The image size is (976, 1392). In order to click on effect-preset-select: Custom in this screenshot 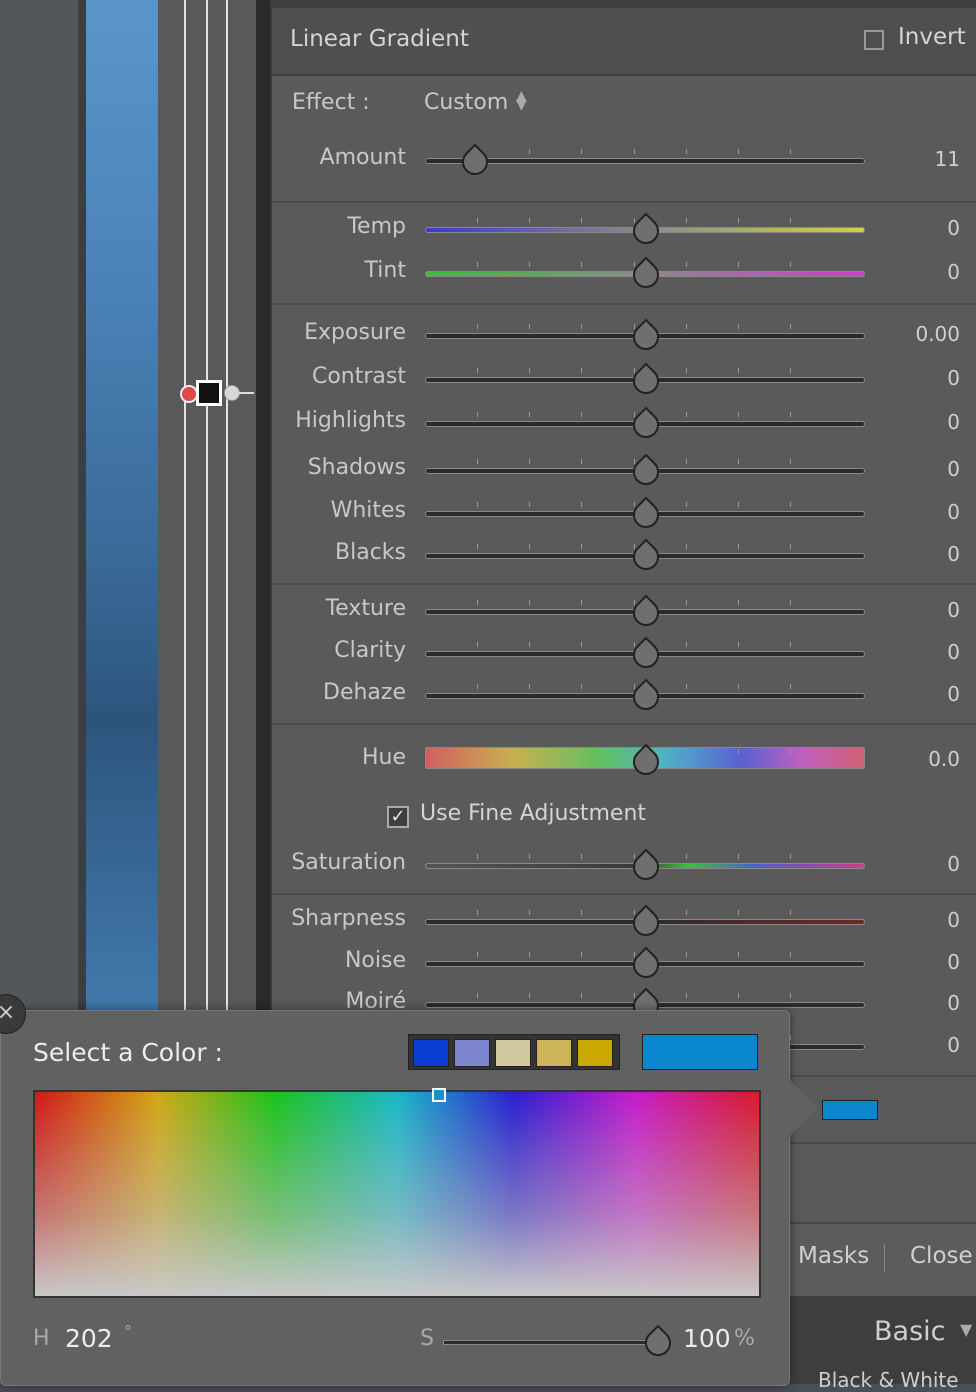, I will do `click(466, 102)`.